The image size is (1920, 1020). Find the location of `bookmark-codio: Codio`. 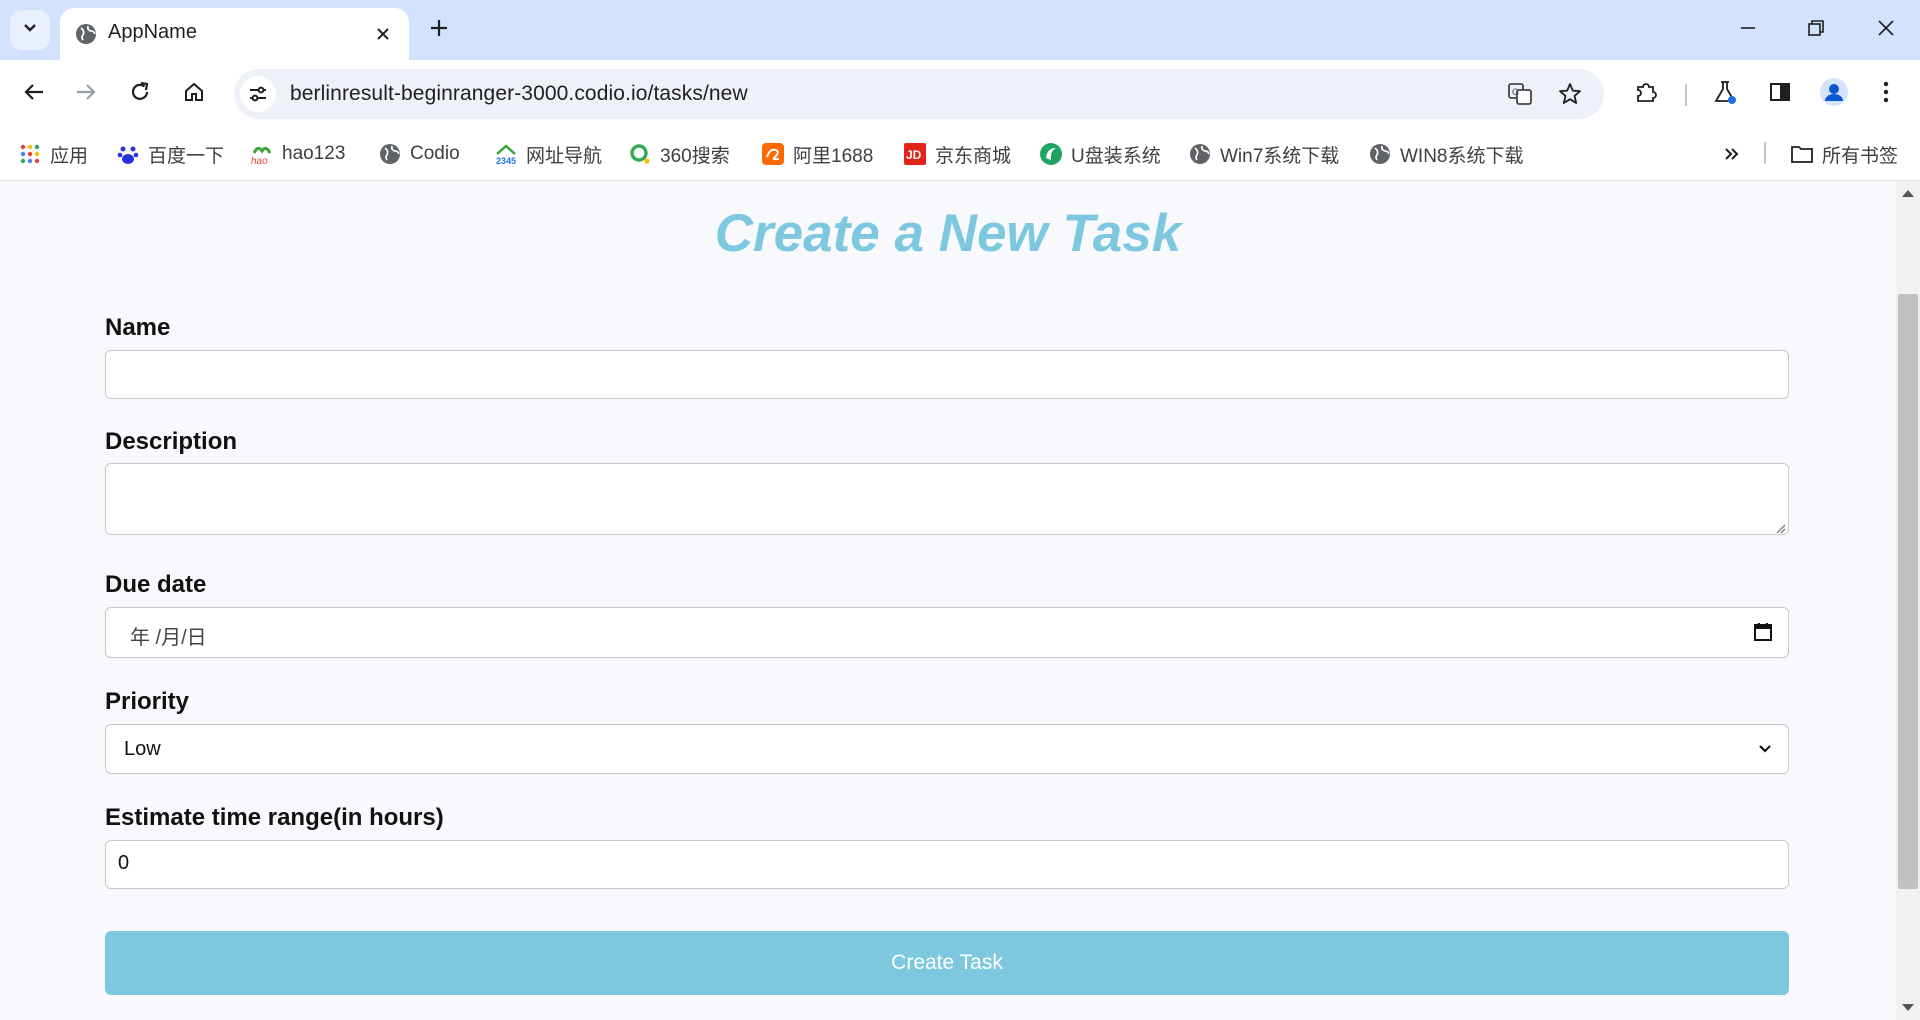

bookmark-codio: Codio is located at coordinates (419, 154).